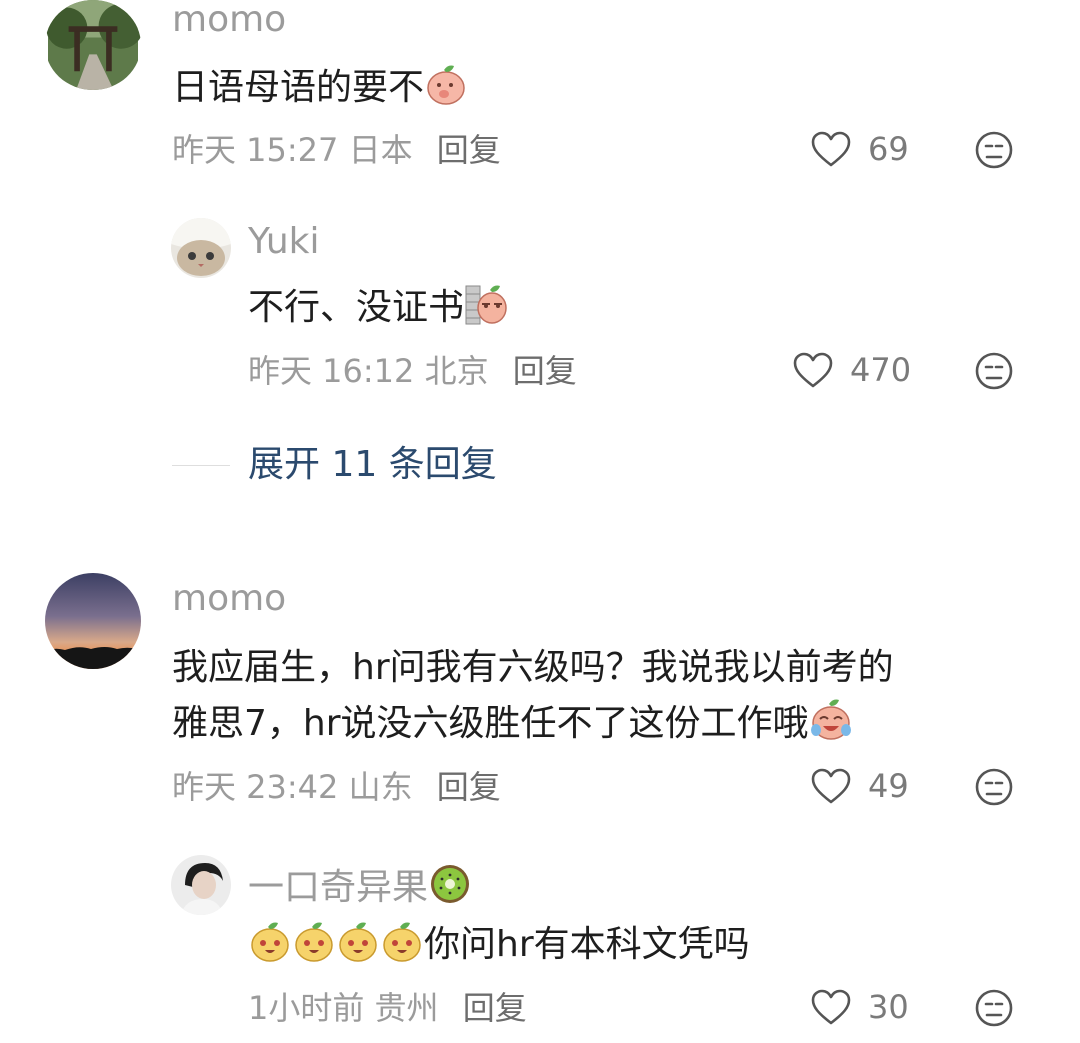 The width and height of the screenshot is (1080, 1043). What do you see at coordinates (255, 787) in the screenshot?
I see `comment-time: 昨天 23:42` at bounding box center [255, 787].